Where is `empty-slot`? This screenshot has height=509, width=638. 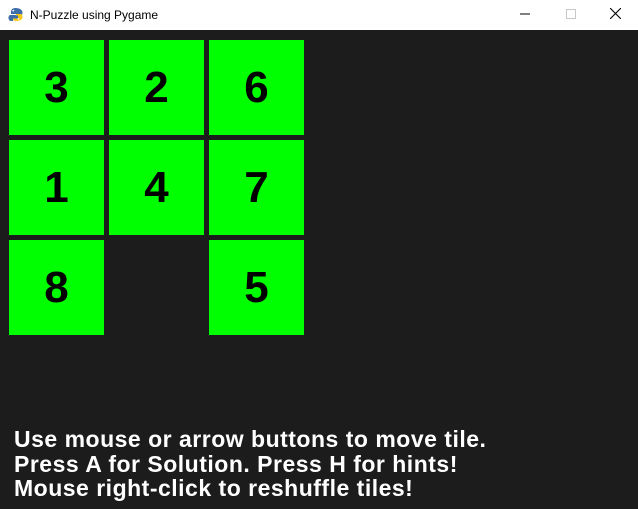 empty-slot is located at coordinates (156, 287).